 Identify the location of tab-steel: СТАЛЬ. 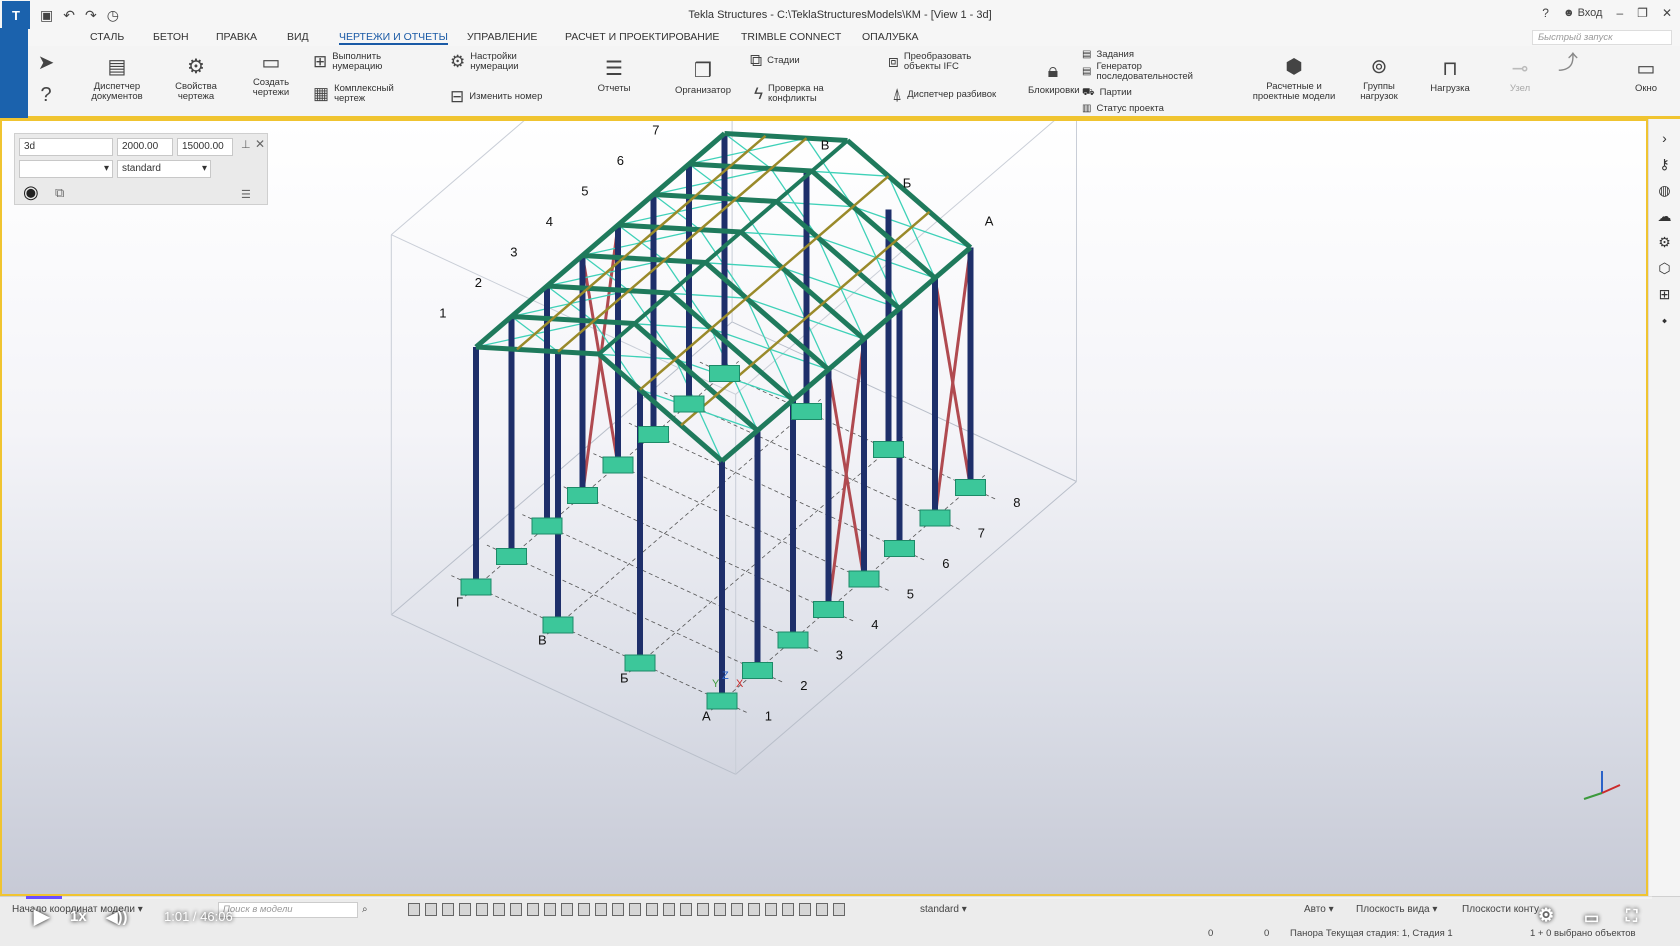
(107, 37).